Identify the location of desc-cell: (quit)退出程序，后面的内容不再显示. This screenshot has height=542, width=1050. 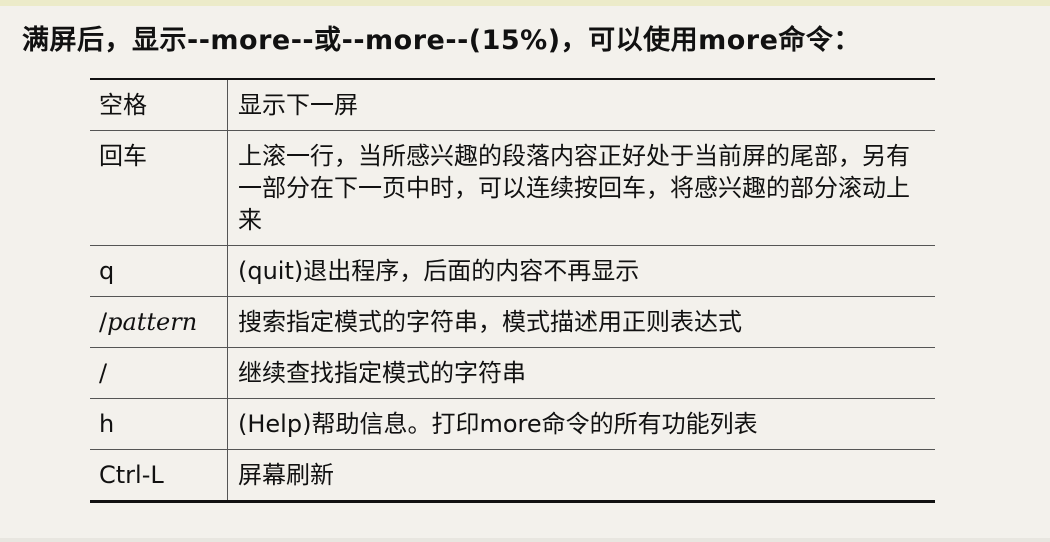
(581, 271).